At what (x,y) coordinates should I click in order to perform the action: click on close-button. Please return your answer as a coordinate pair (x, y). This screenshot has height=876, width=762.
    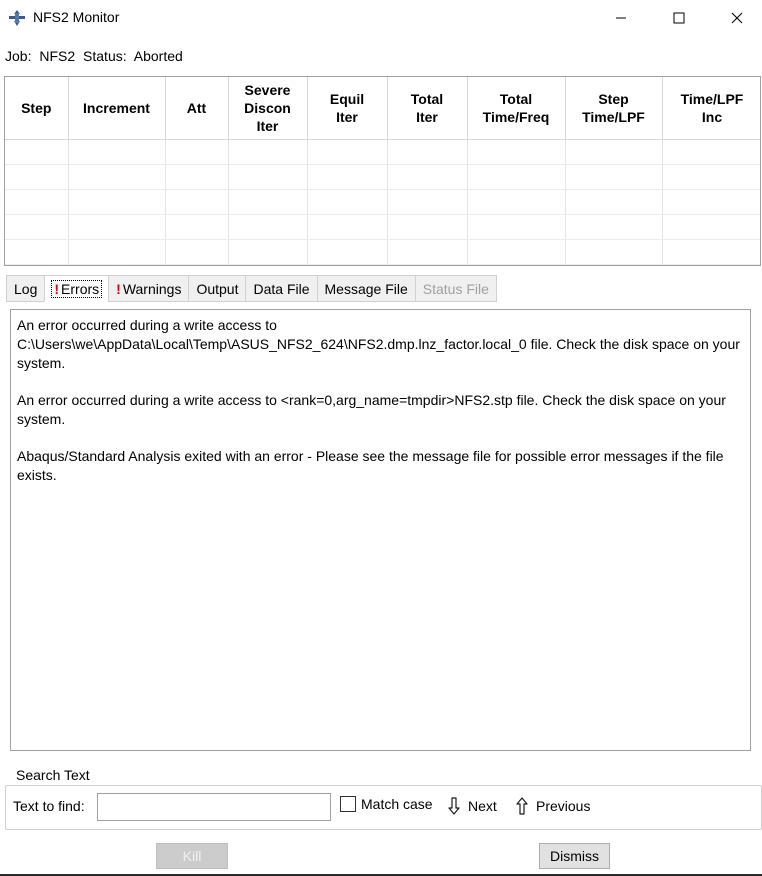
    Looking at the image, I should click on (735, 18).